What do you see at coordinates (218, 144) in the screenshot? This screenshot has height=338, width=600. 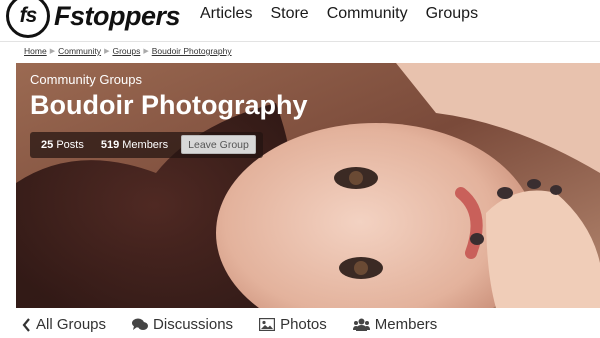 I see `leave-group-button: Leave Group` at bounding box center [218, 144].